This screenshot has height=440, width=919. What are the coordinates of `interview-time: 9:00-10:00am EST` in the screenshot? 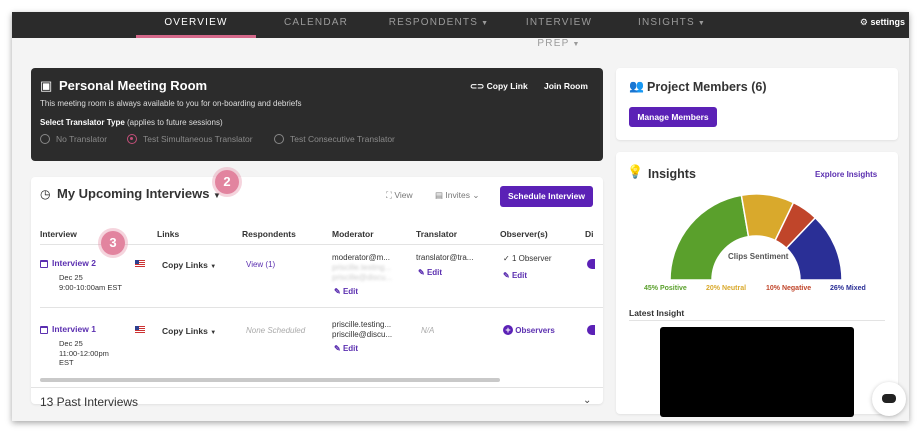 It's located at (90, 287).